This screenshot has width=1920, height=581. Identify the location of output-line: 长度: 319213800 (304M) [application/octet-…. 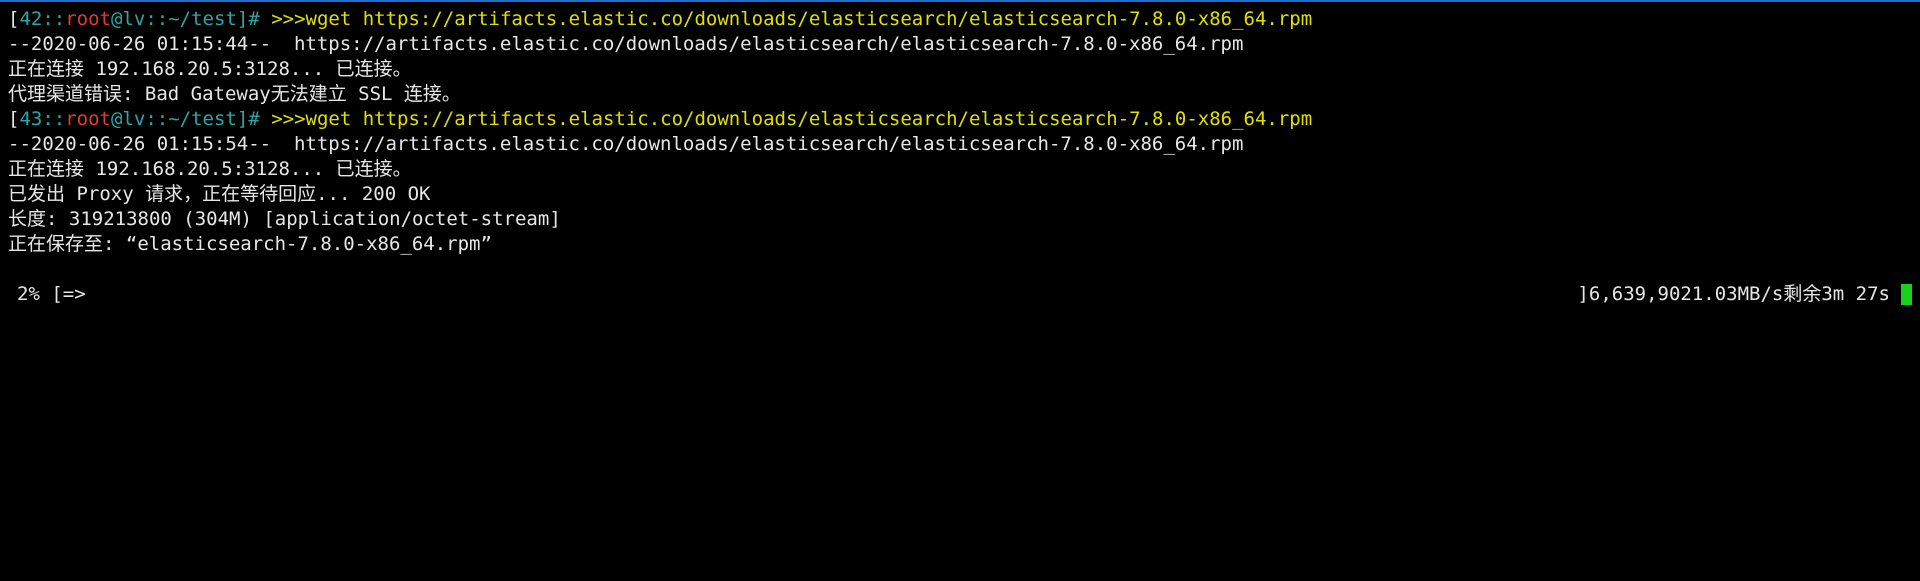
(284, 219).